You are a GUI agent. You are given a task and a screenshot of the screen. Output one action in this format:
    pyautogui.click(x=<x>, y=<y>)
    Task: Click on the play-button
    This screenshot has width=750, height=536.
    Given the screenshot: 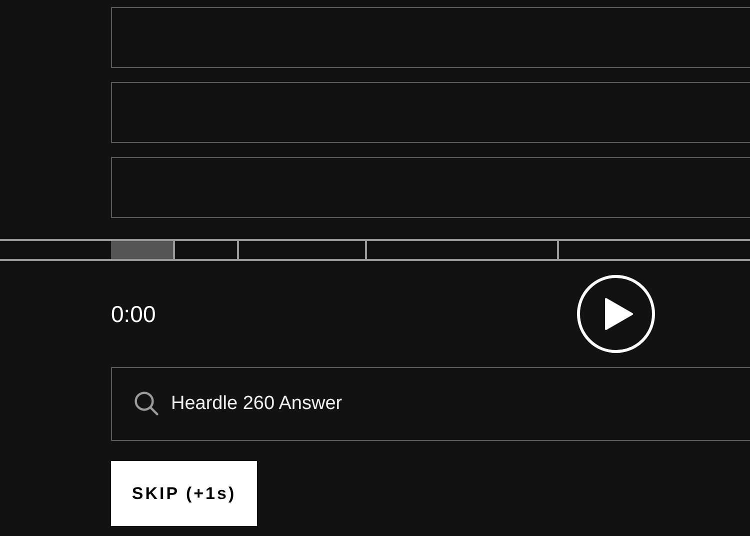 What is the action you would take?
    pyautogui.click(x=616, y=314)
    